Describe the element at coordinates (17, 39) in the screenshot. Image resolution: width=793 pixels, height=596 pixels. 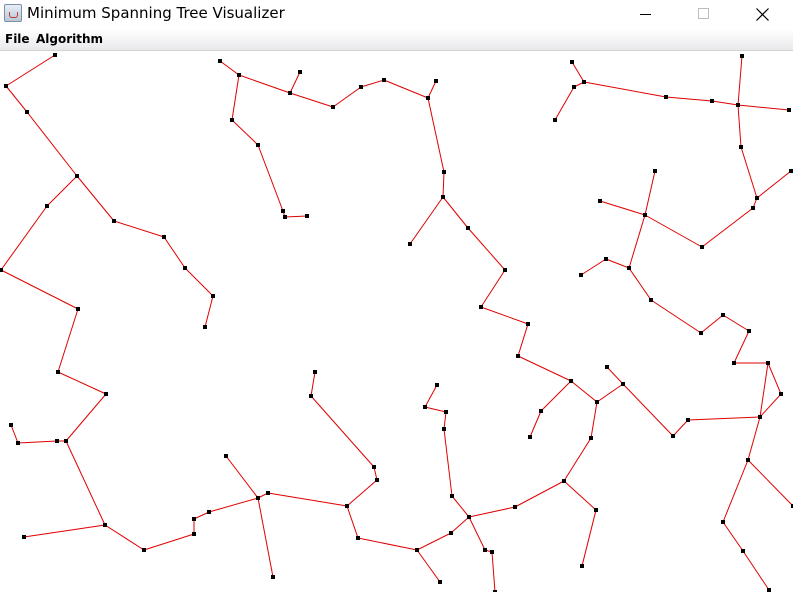
I see `menu-file: File` at that location.